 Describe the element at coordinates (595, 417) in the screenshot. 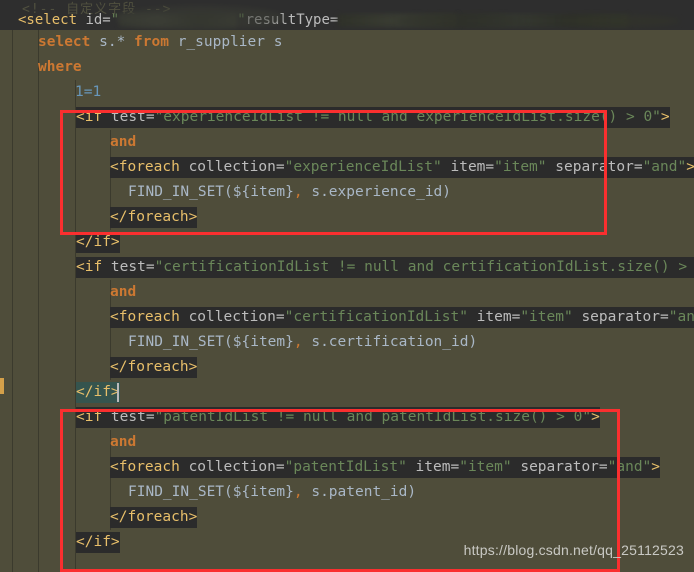

I see `line-if-patent-open-token-3: >` at that location.